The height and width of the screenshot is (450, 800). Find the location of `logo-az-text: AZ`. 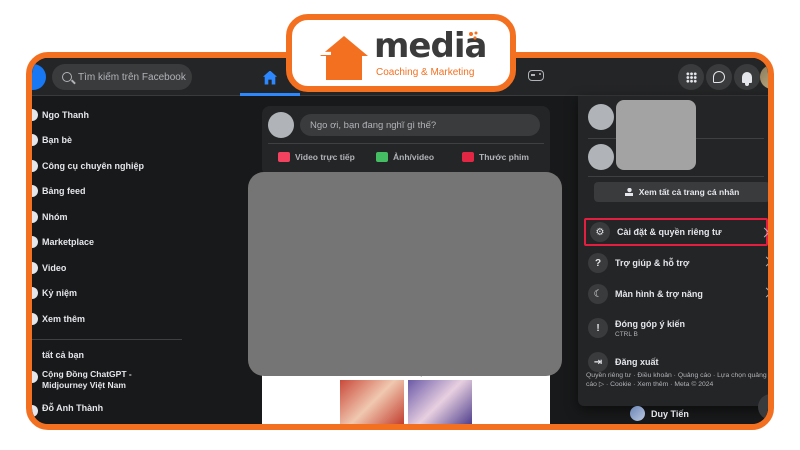

logo-az-text: AZ is located at coordinates (316, 48).